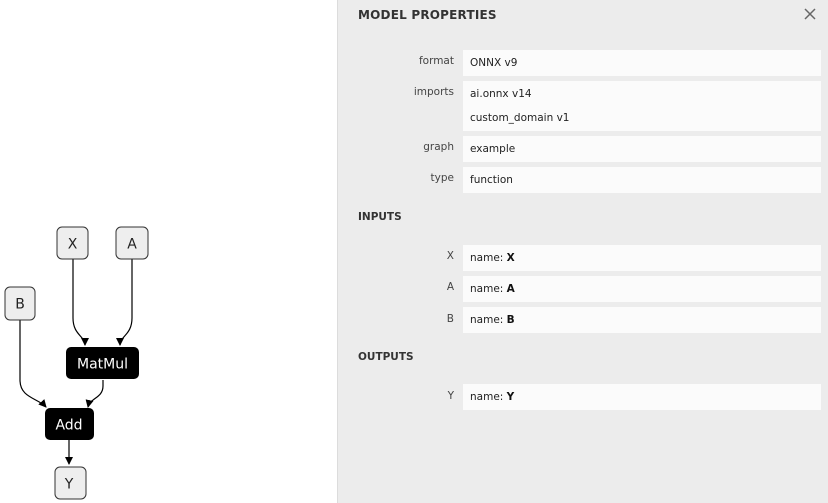  What do you see at coordinates (642, 320) in the screenshot?
I see `input-value-b: name: B` at bounding box center [642, 320].